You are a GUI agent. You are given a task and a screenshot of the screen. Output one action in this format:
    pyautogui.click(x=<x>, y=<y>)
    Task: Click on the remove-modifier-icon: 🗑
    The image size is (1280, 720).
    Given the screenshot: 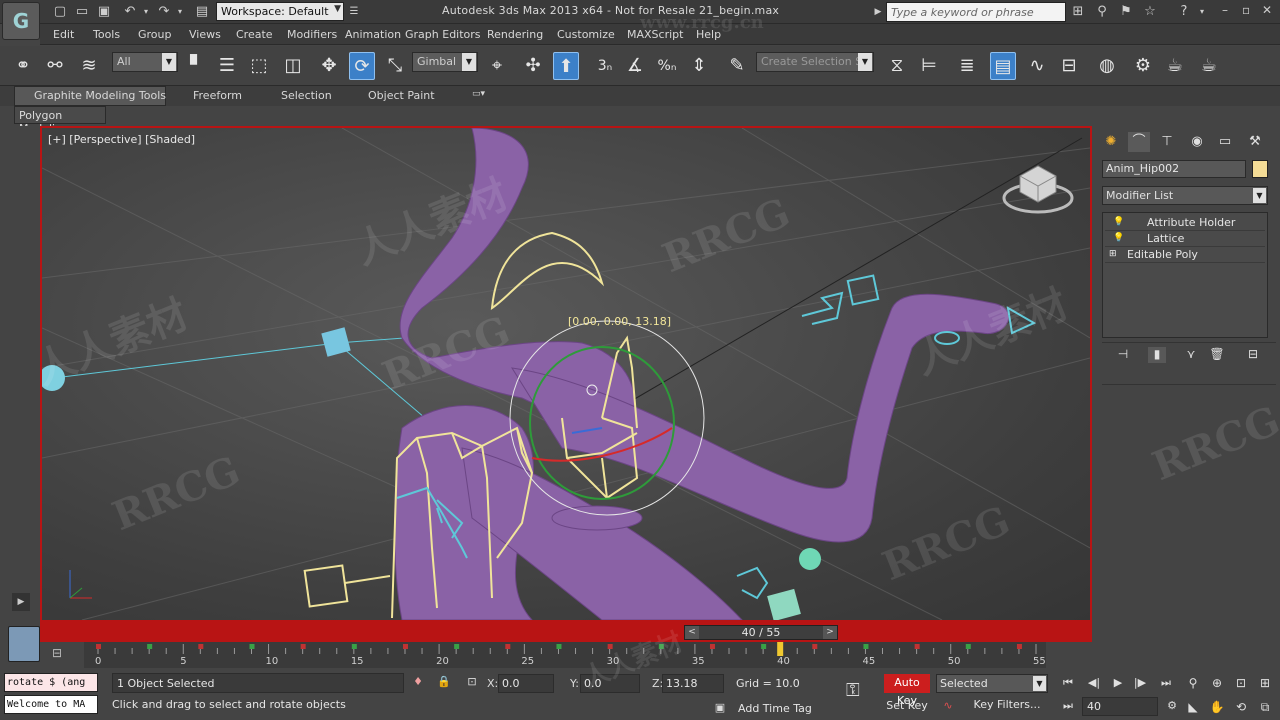 What is the action you would take?
    pyautogui.click(x=1217, y=355)
    